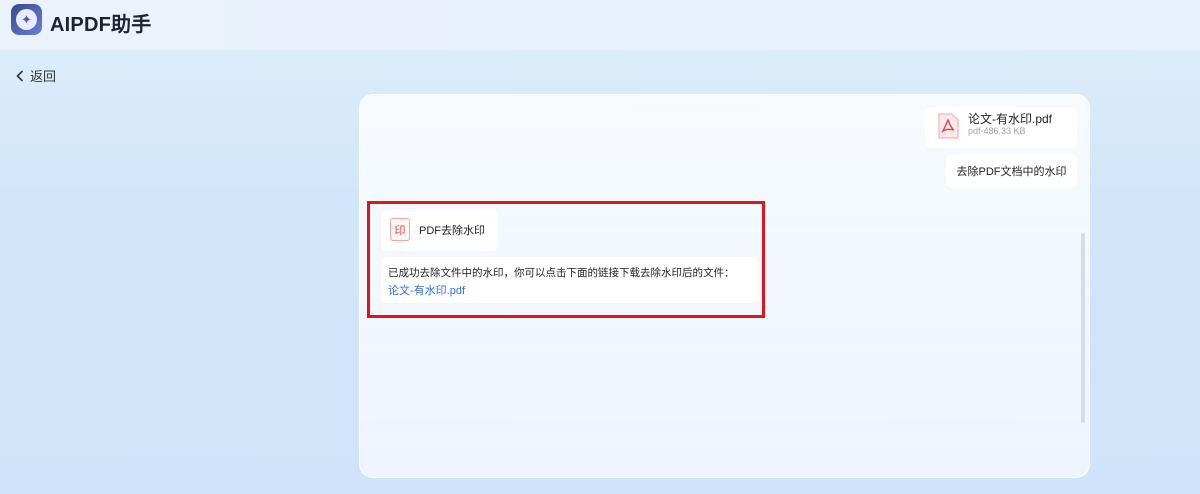 Image resolution: width=1200 pixels, height=494 pixels. Describe the element at coordinates (400, 229) in the screenshot. I see `watermark-remove-icon: 印` at that location.